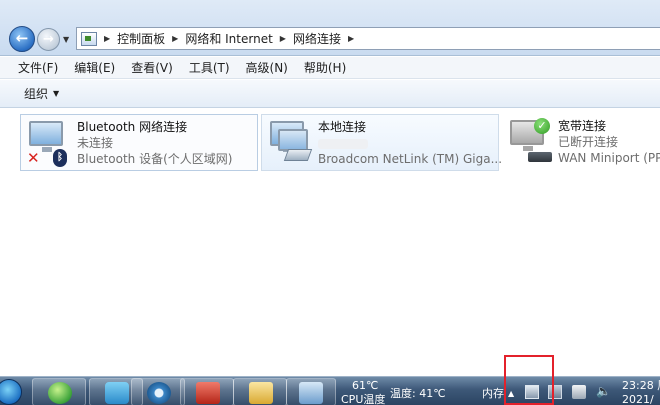 The height and width of the screenshot is (405, 660). What do you see at coordinates (89, 38) in the screenshot?
I see `control-panel-icon` at bounding box center [89, 38].